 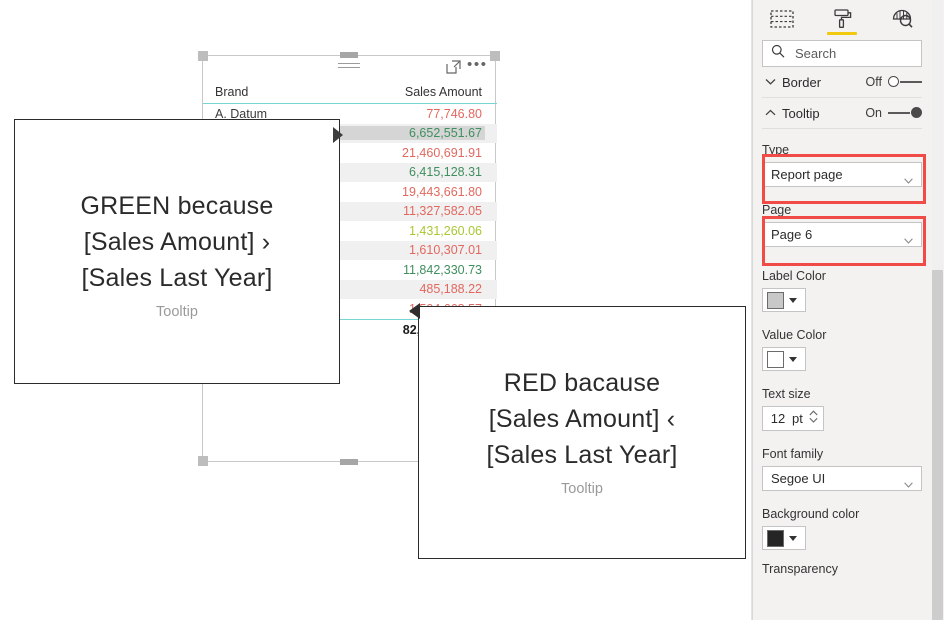 I want to click on transparency-label: Transparency, so click(x=800, y=569).